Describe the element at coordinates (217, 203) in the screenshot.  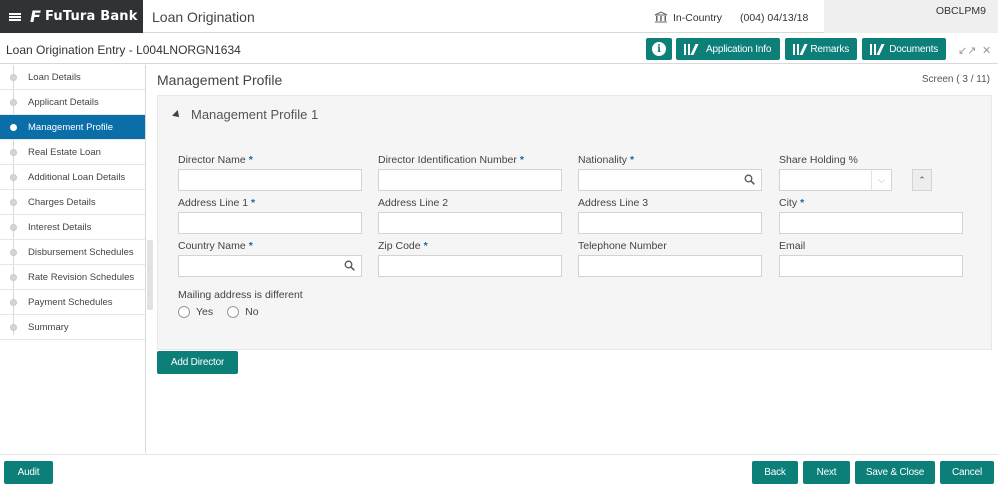
I see `address-line-1-label: Address Line 1 *` at that location.